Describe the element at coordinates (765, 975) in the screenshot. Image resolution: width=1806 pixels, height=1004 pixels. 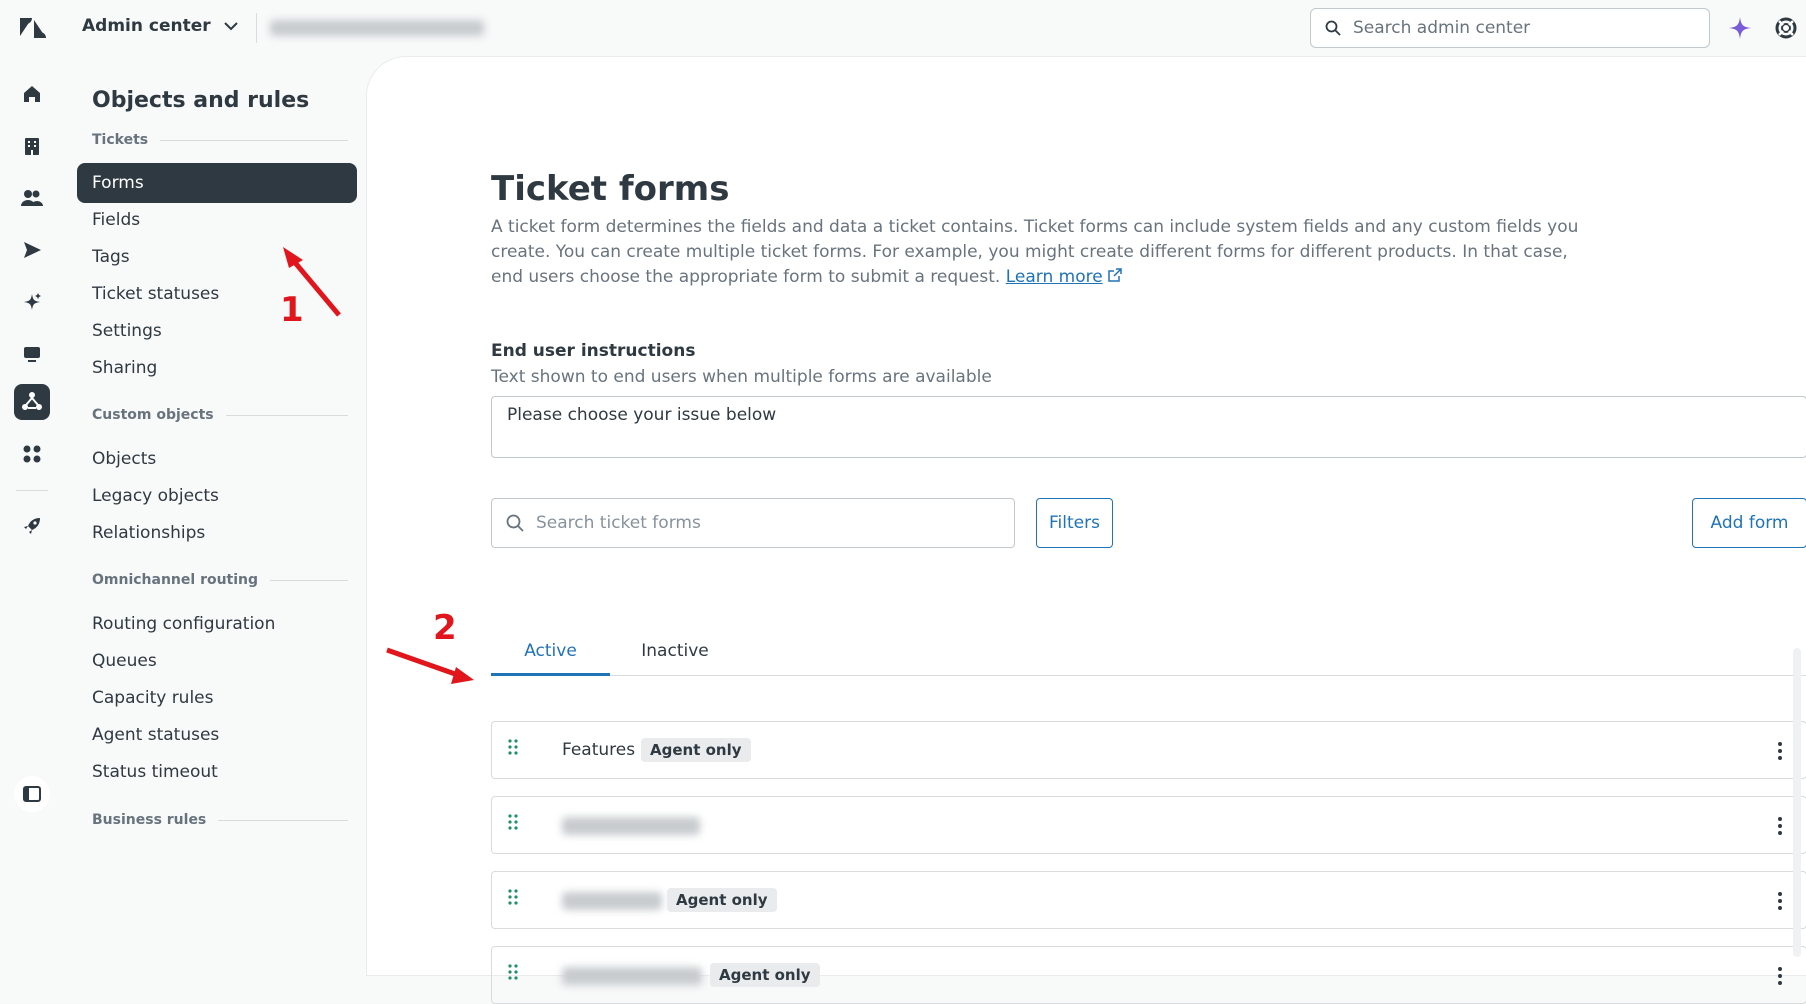
I see `agent-only-badge: Agent only` at that location.